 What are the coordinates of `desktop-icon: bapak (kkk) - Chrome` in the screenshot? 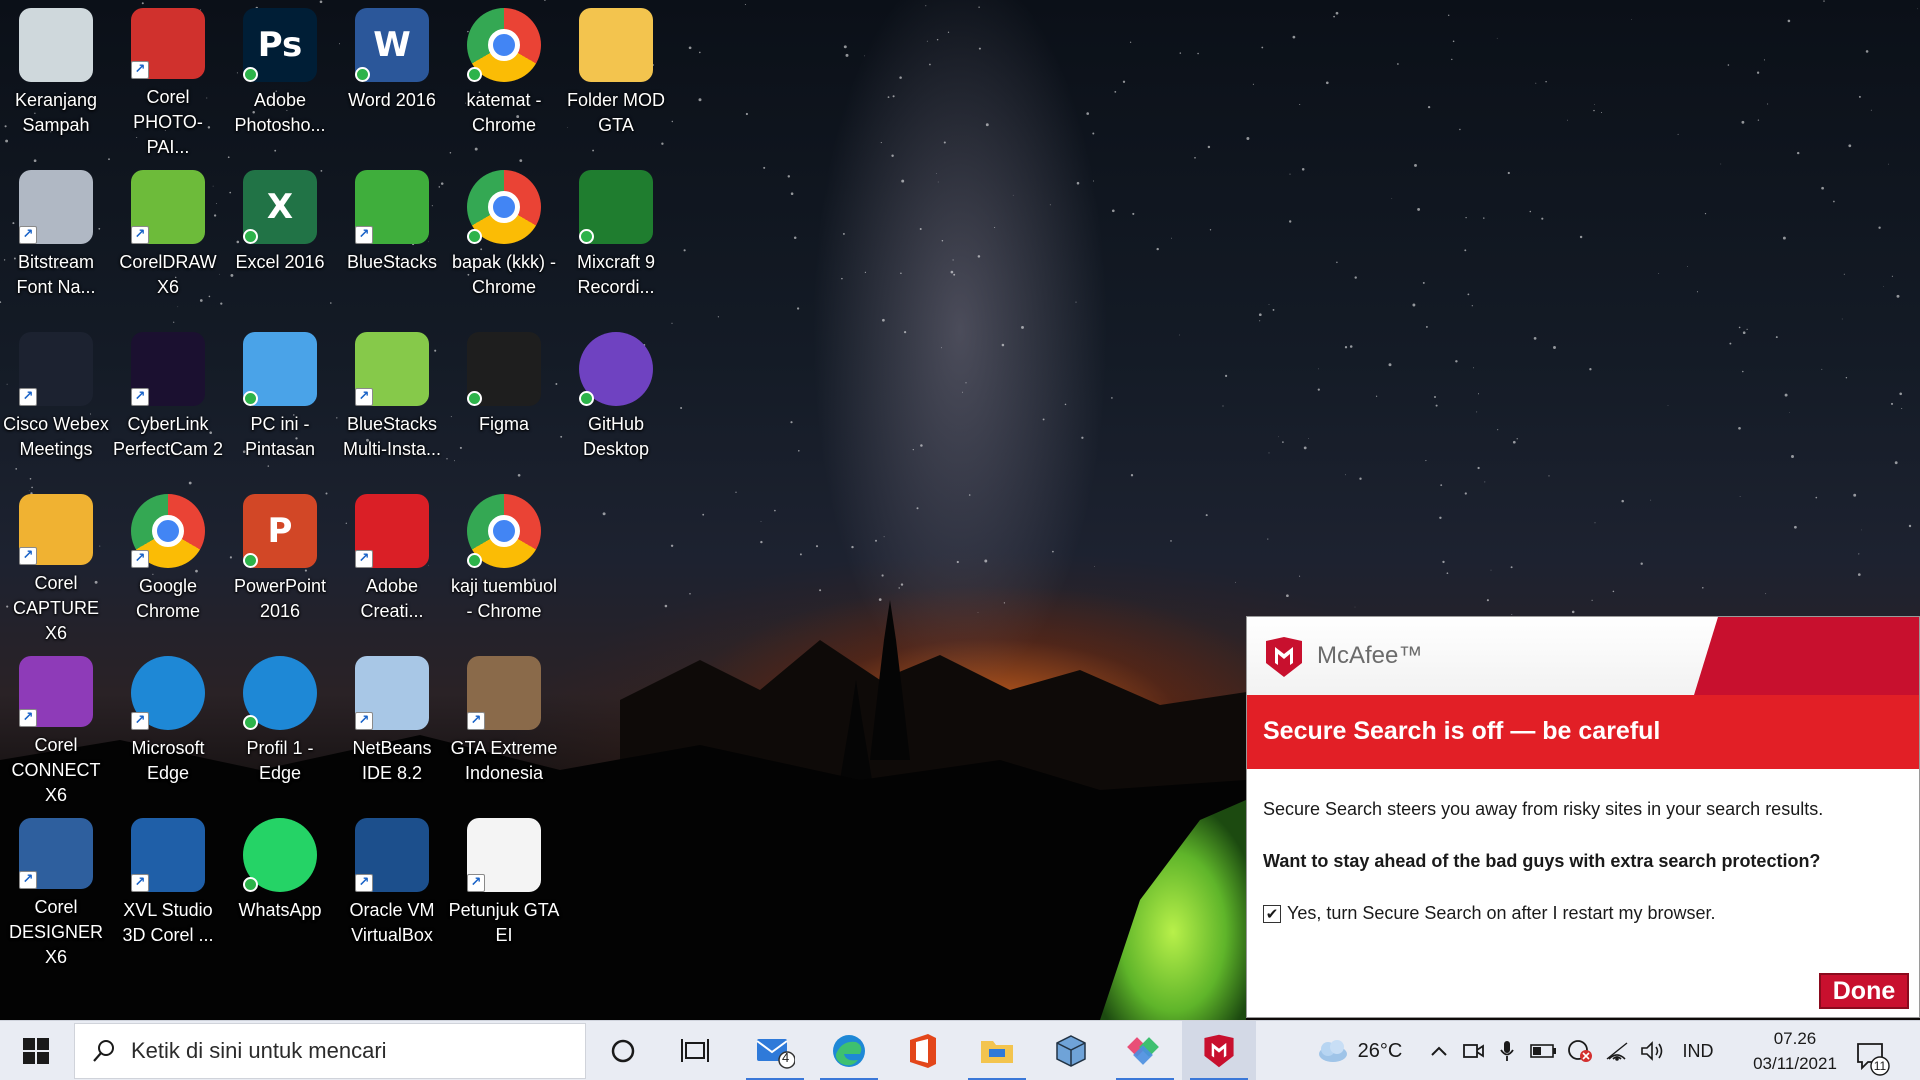 It's located at (504, 242).